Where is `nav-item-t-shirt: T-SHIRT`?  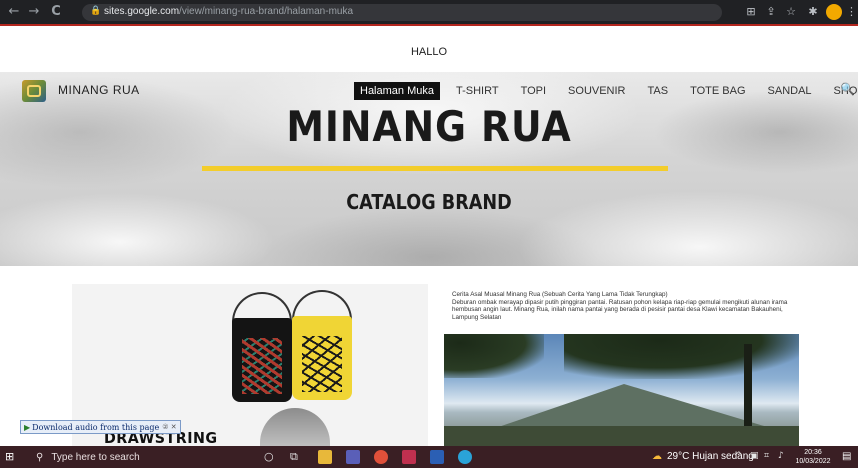 nav-item-t-shirt: T-SHIRT is located at coordinates (477, 91).